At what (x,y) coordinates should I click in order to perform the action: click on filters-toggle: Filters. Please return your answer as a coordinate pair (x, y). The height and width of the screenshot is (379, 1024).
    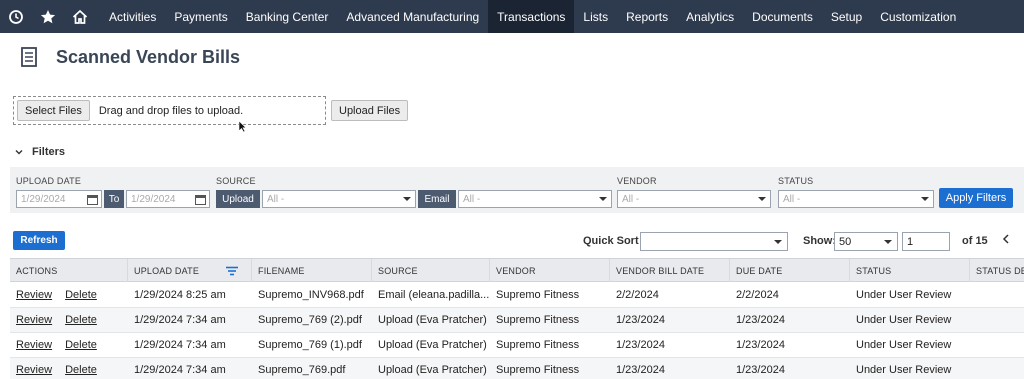
    Looking at the image, I should click on (39, 152).